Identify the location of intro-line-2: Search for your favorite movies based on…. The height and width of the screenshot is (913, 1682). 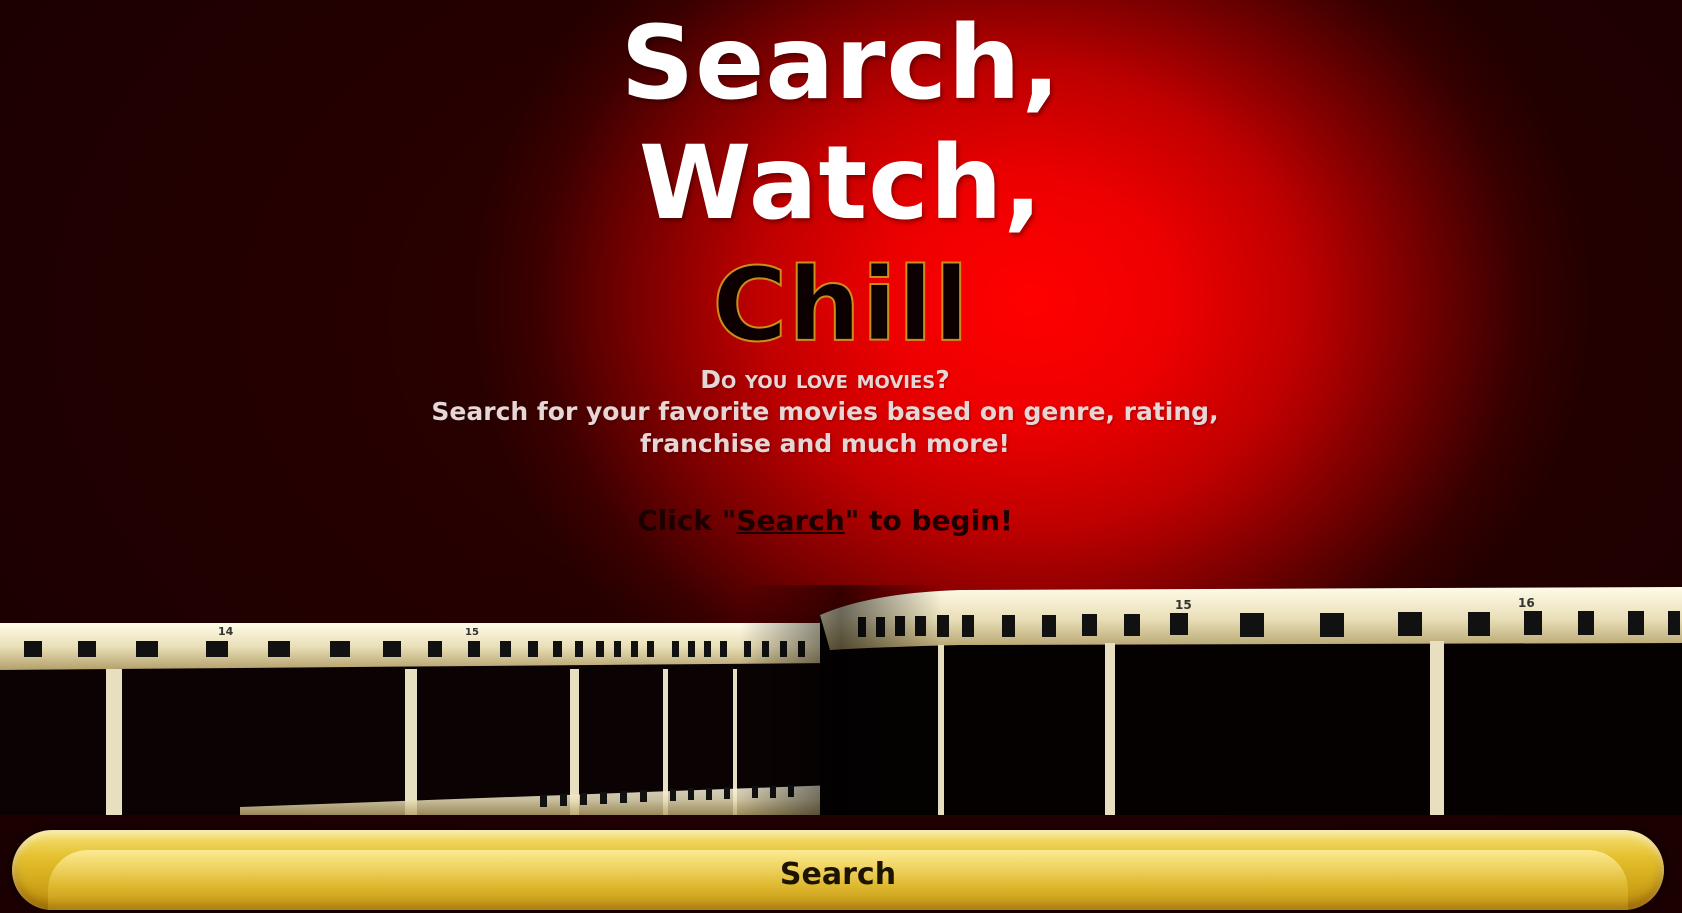
(825, 411).